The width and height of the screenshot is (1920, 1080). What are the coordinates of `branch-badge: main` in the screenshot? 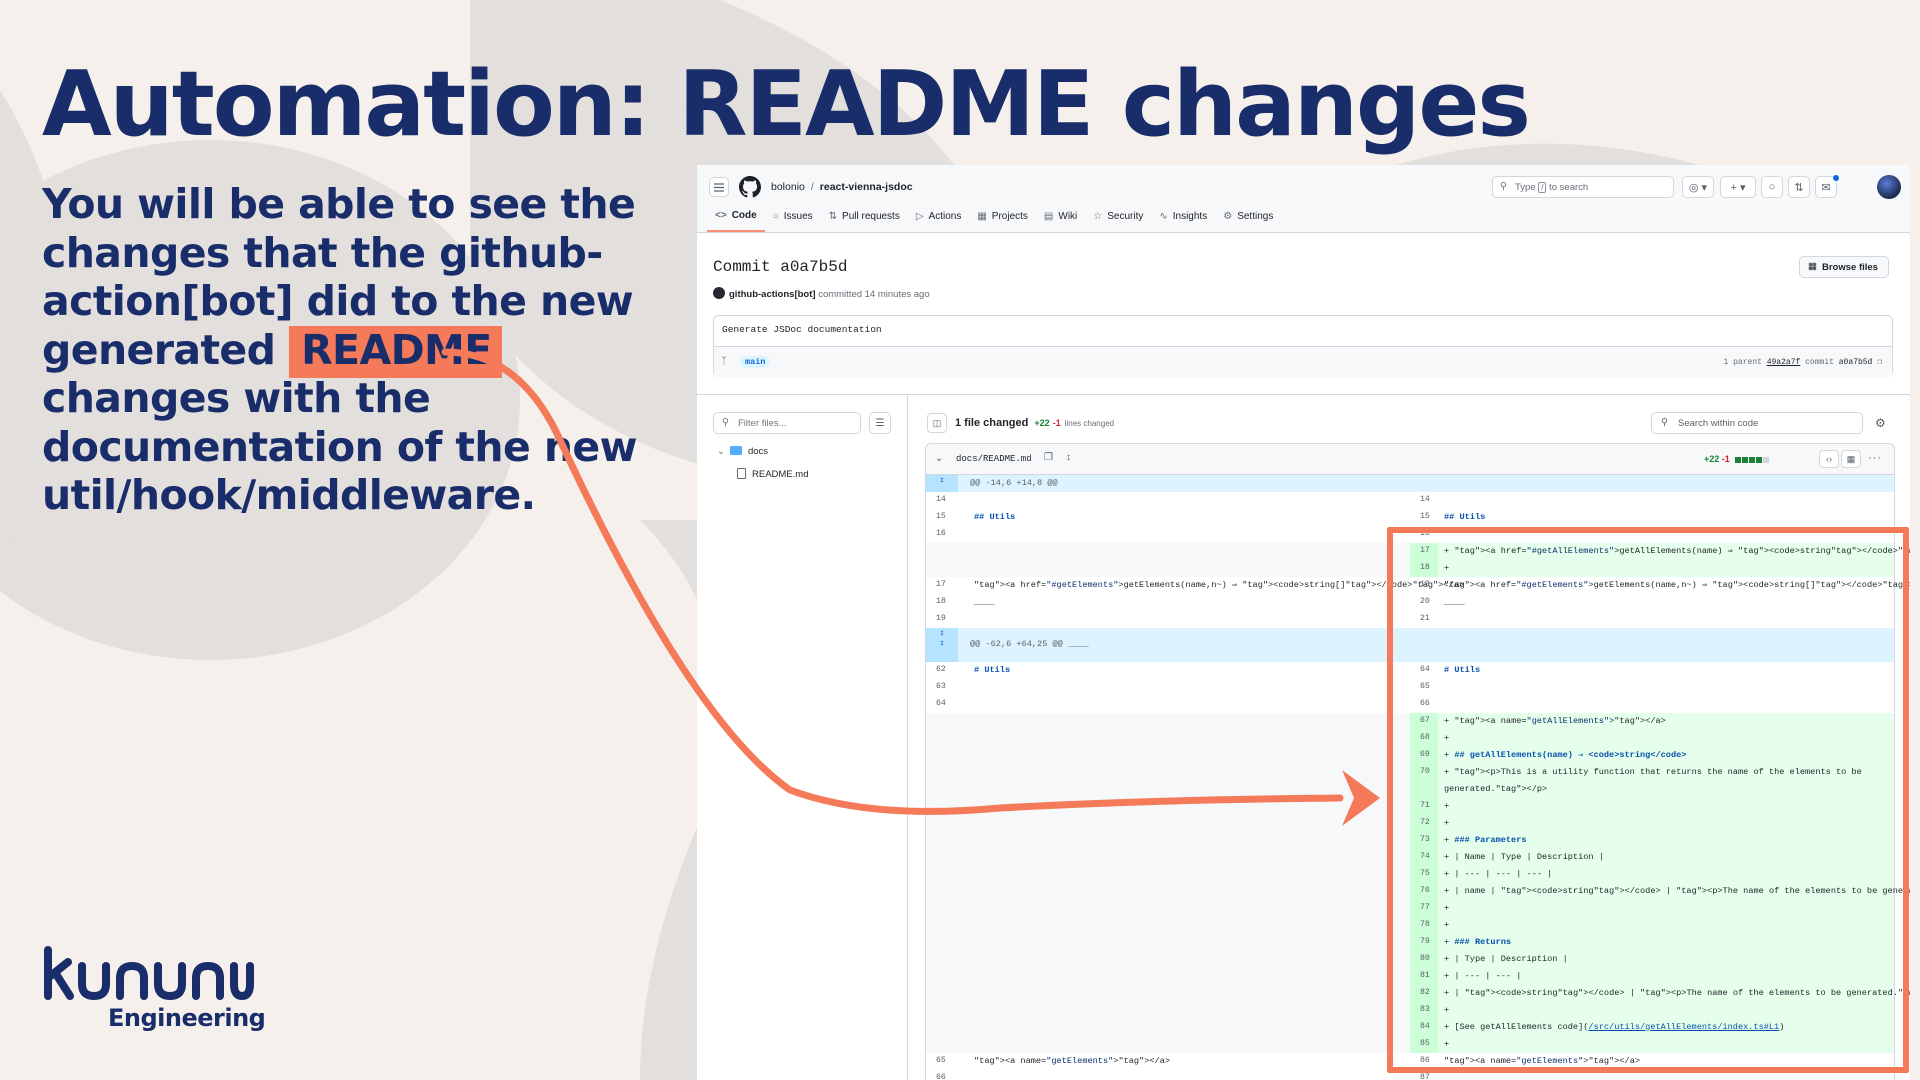 It's located at (755, 362).